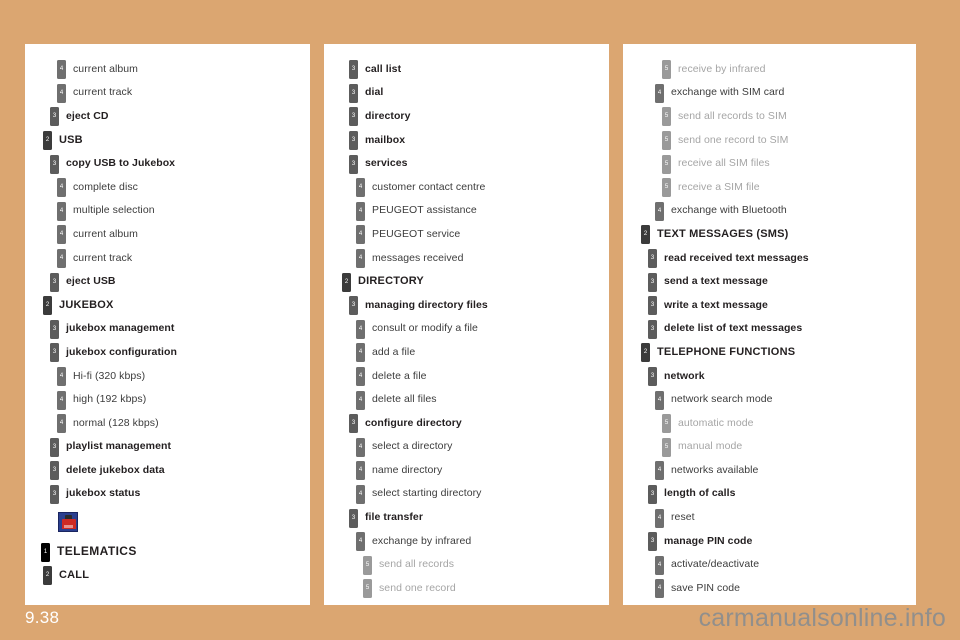 The image size is (960, 640). Describe the element at coordinates (167, 187) in the screenshot. I see `menu-row: 4 complete disc` at that location.